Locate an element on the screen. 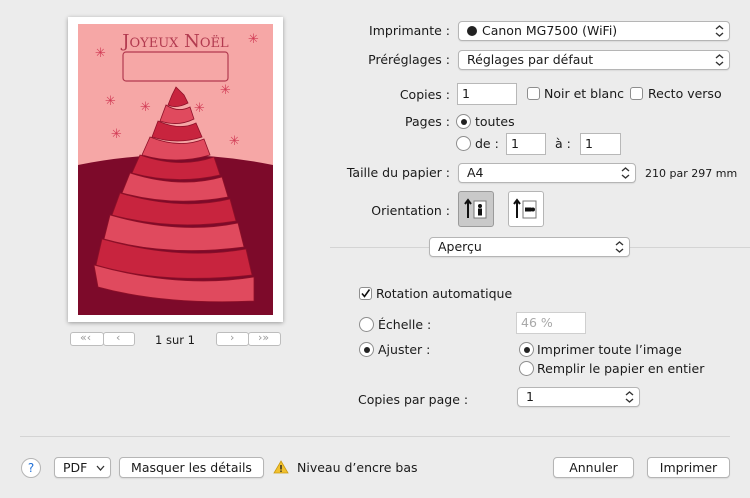  pages-to-label: à : is located at coordinates (563, 143).